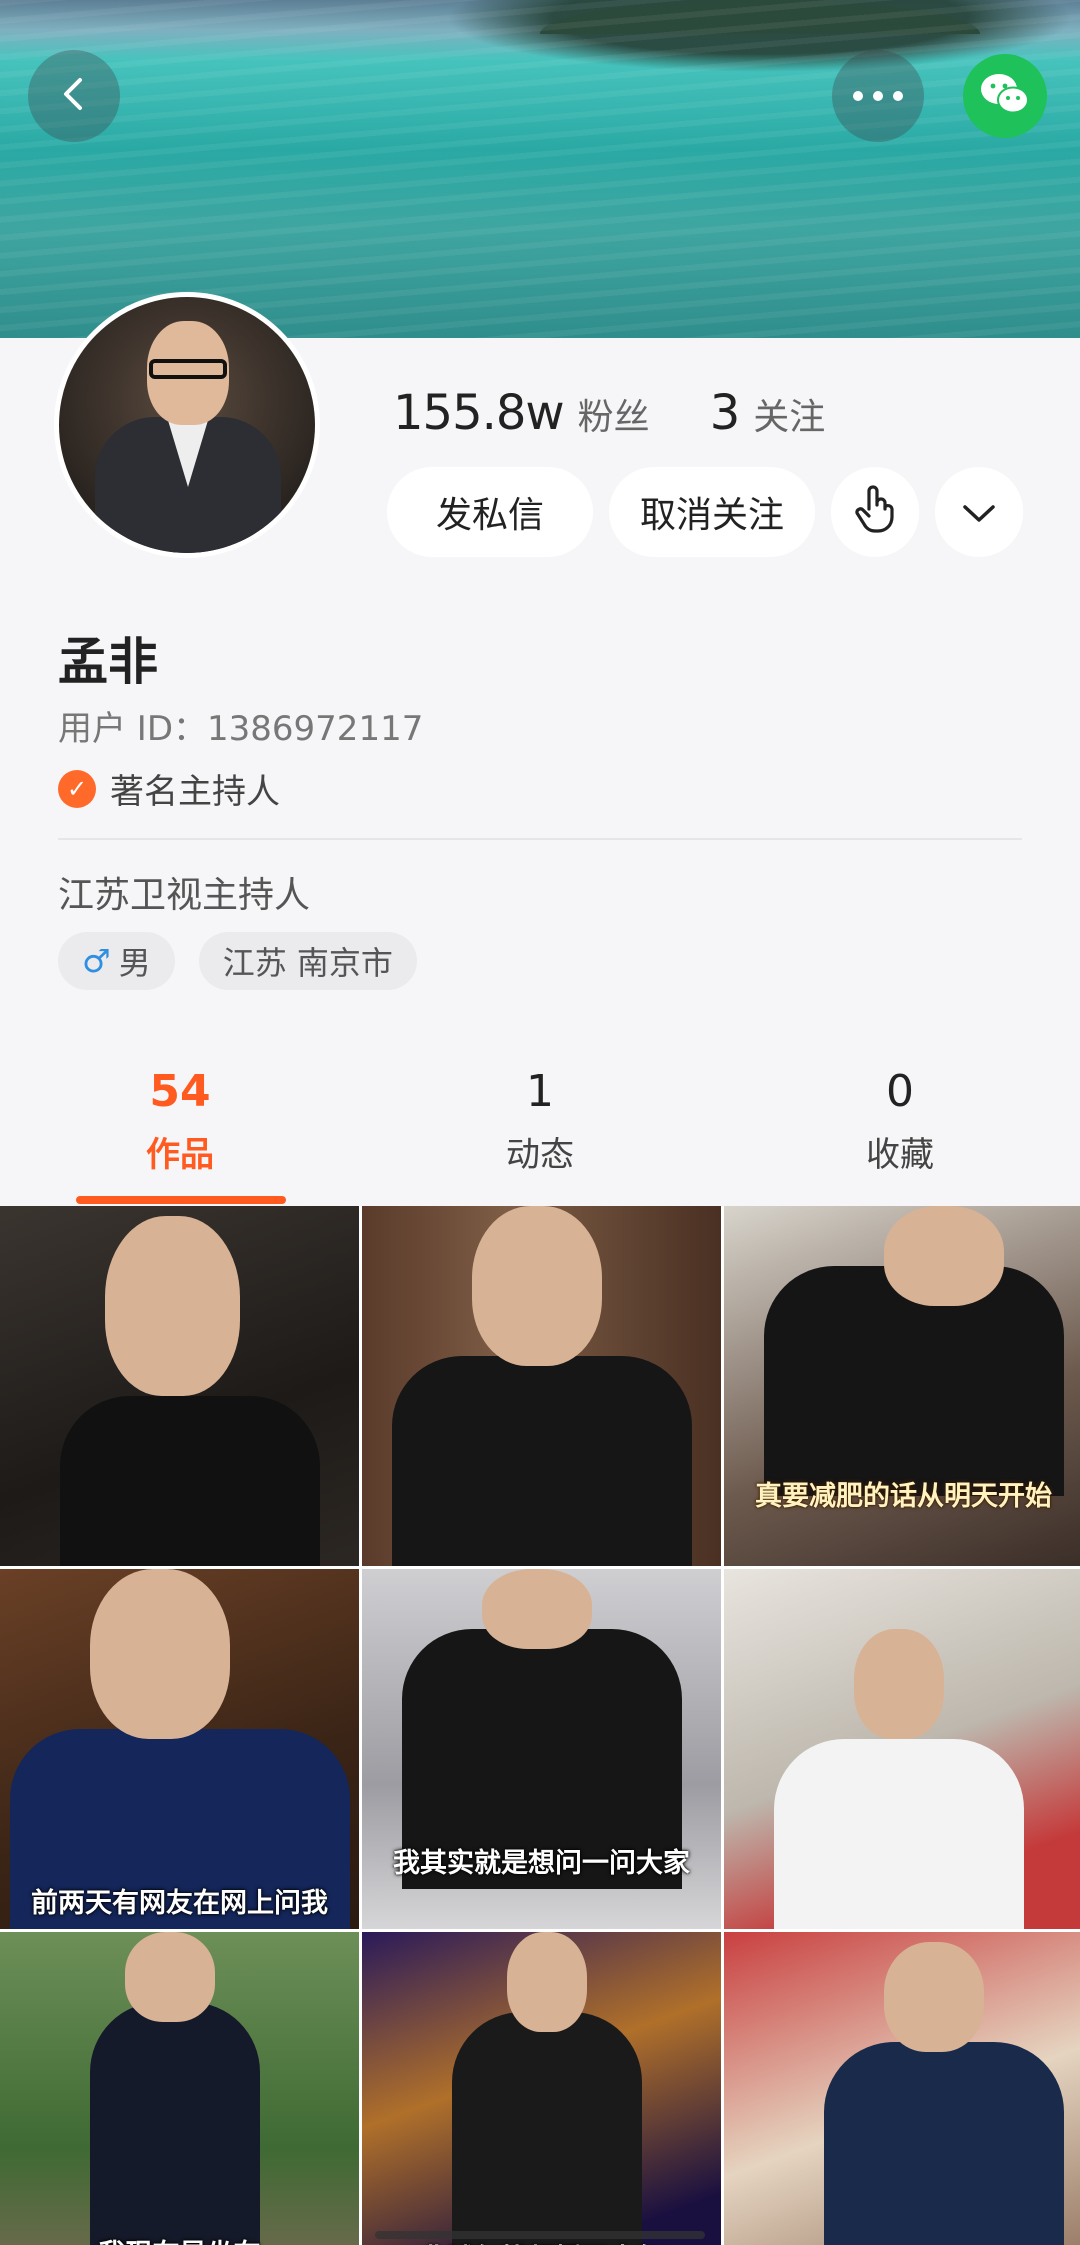 This screenshot has height=2245, width=1080. I want to click on video-thumbnail: 我其实就是想问一问大家, so click(541, 1749).